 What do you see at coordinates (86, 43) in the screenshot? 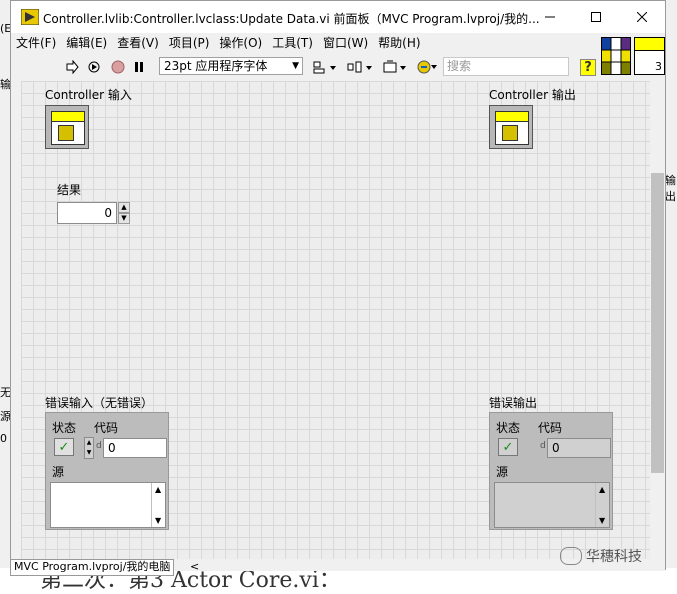
I see `menu-edit: 编辑(E)` at bounding box center [86, 43].